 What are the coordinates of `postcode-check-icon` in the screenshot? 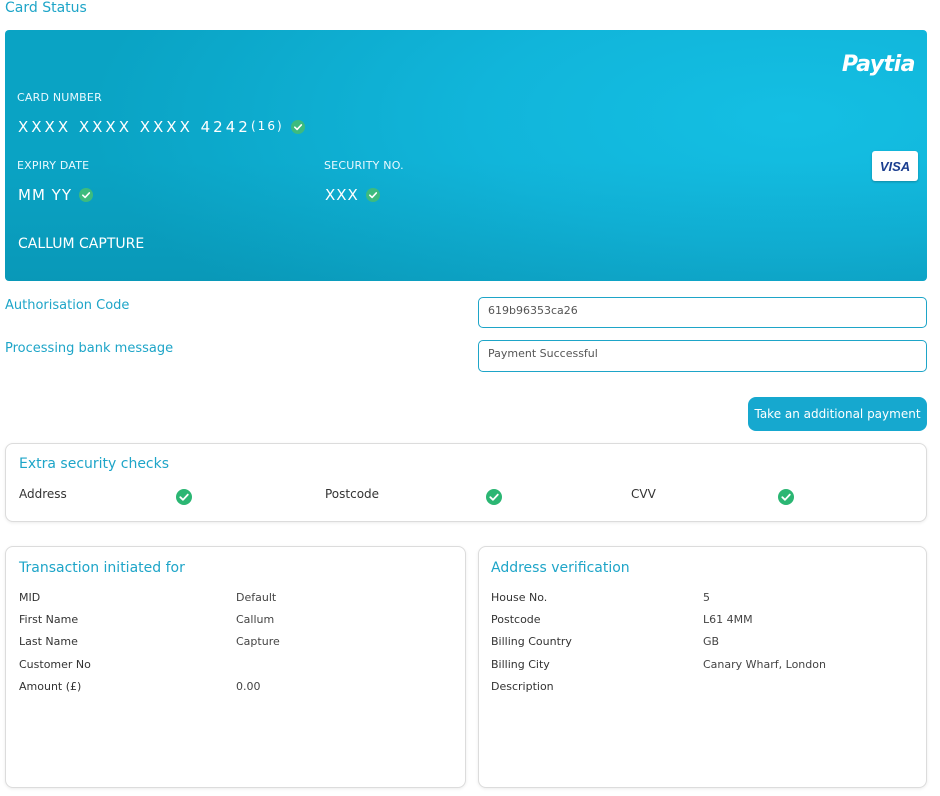 It's located at (494, 497).